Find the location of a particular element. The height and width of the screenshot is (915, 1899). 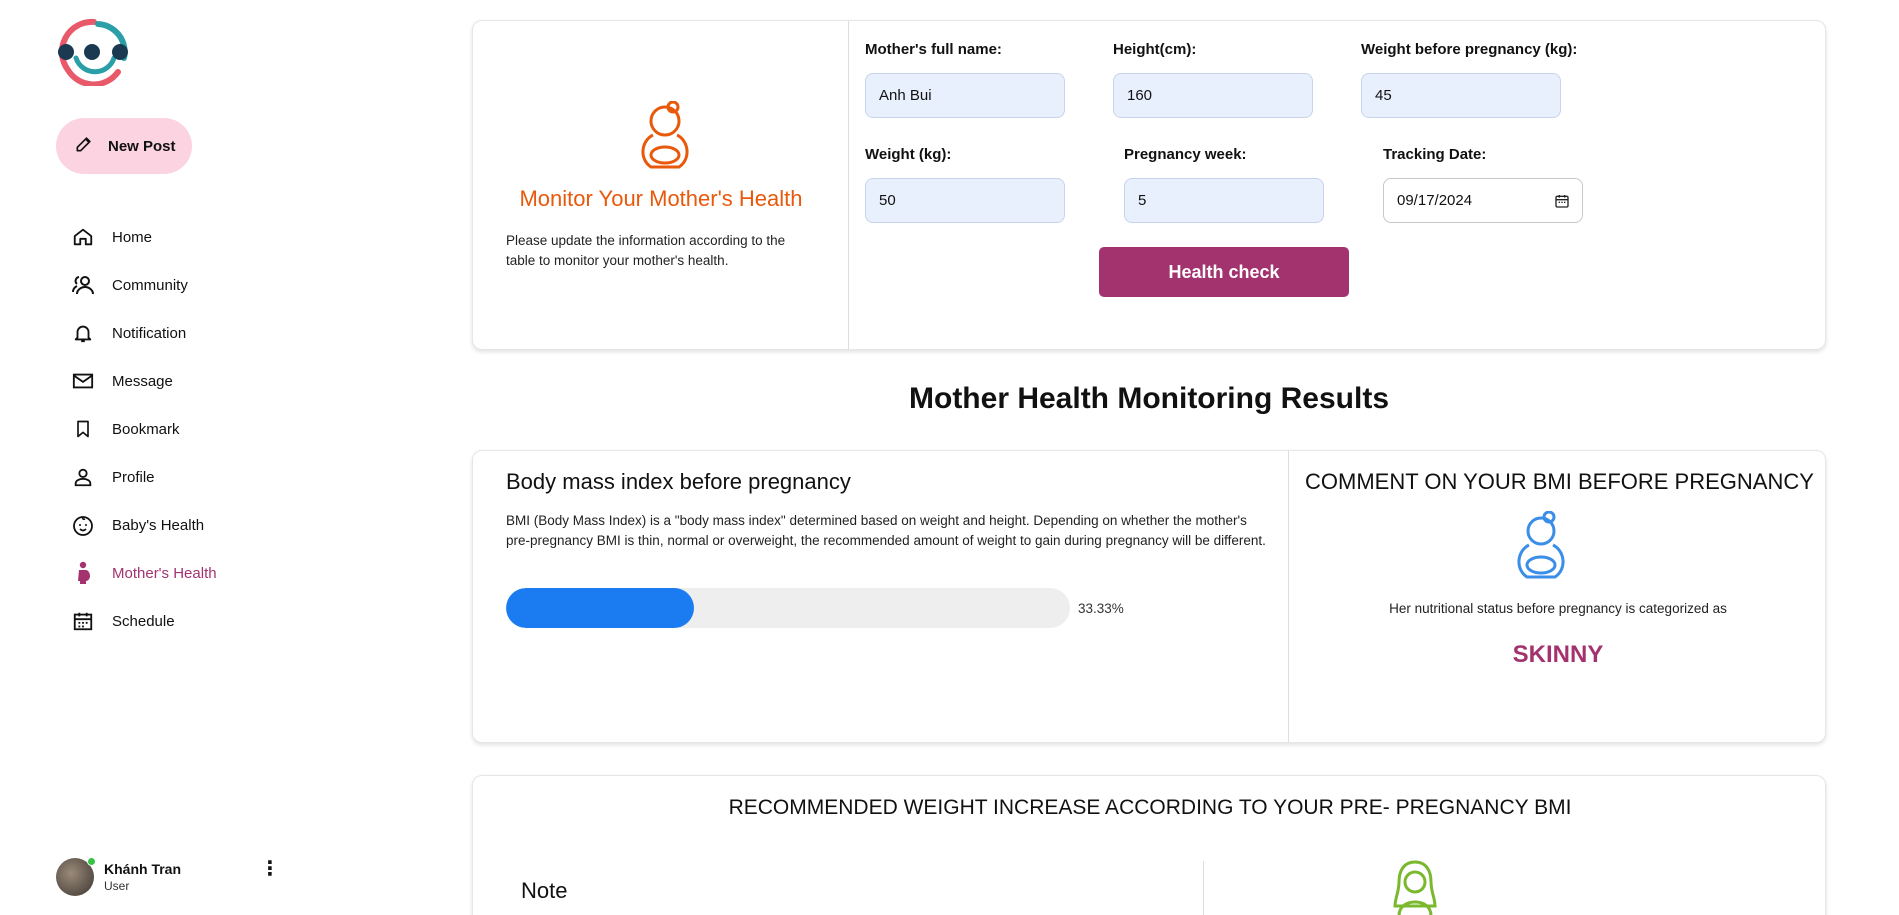

avatar is located at coordinates (76, 876).